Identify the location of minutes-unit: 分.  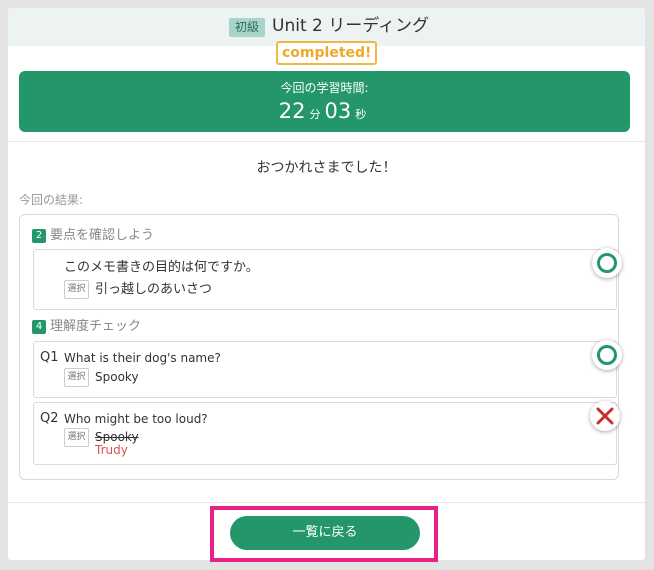
(315, 114).